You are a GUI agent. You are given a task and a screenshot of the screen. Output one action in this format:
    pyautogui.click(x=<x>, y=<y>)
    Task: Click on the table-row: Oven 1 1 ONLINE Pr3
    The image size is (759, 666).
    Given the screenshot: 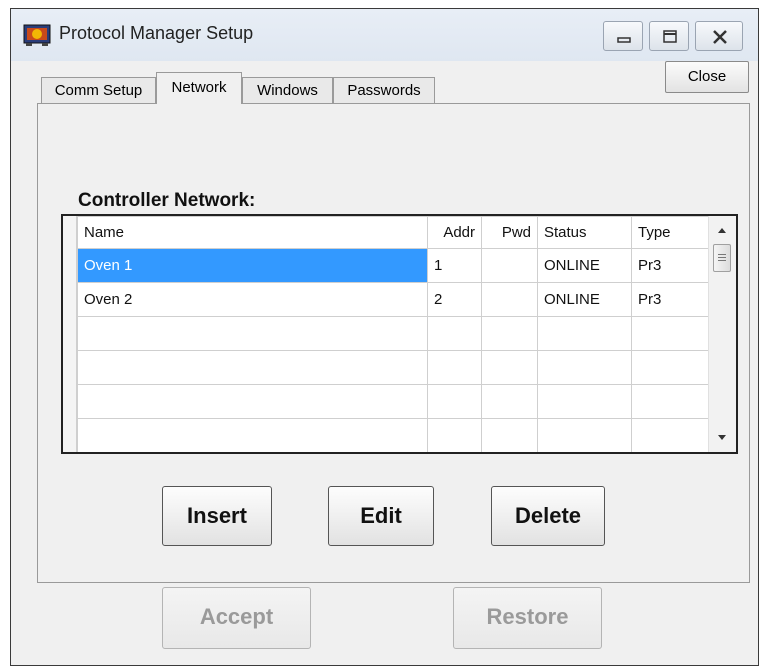 What is the action you would take?
    pyautogui.click(x=393, y=265)
    